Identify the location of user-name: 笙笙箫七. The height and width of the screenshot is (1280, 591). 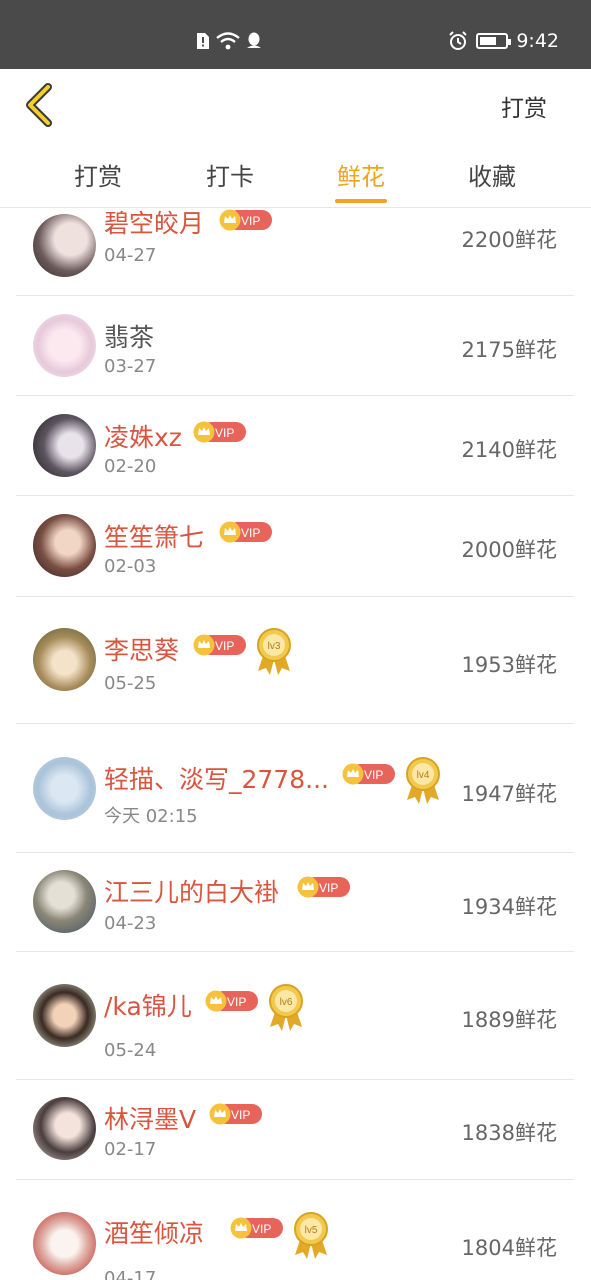
(154, 537).